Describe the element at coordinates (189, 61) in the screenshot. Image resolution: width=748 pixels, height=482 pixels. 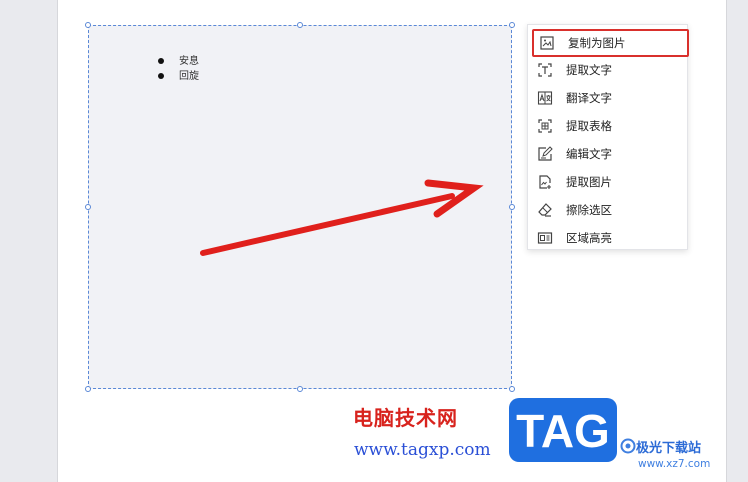
I see `list-item-text: 安息` at that location.